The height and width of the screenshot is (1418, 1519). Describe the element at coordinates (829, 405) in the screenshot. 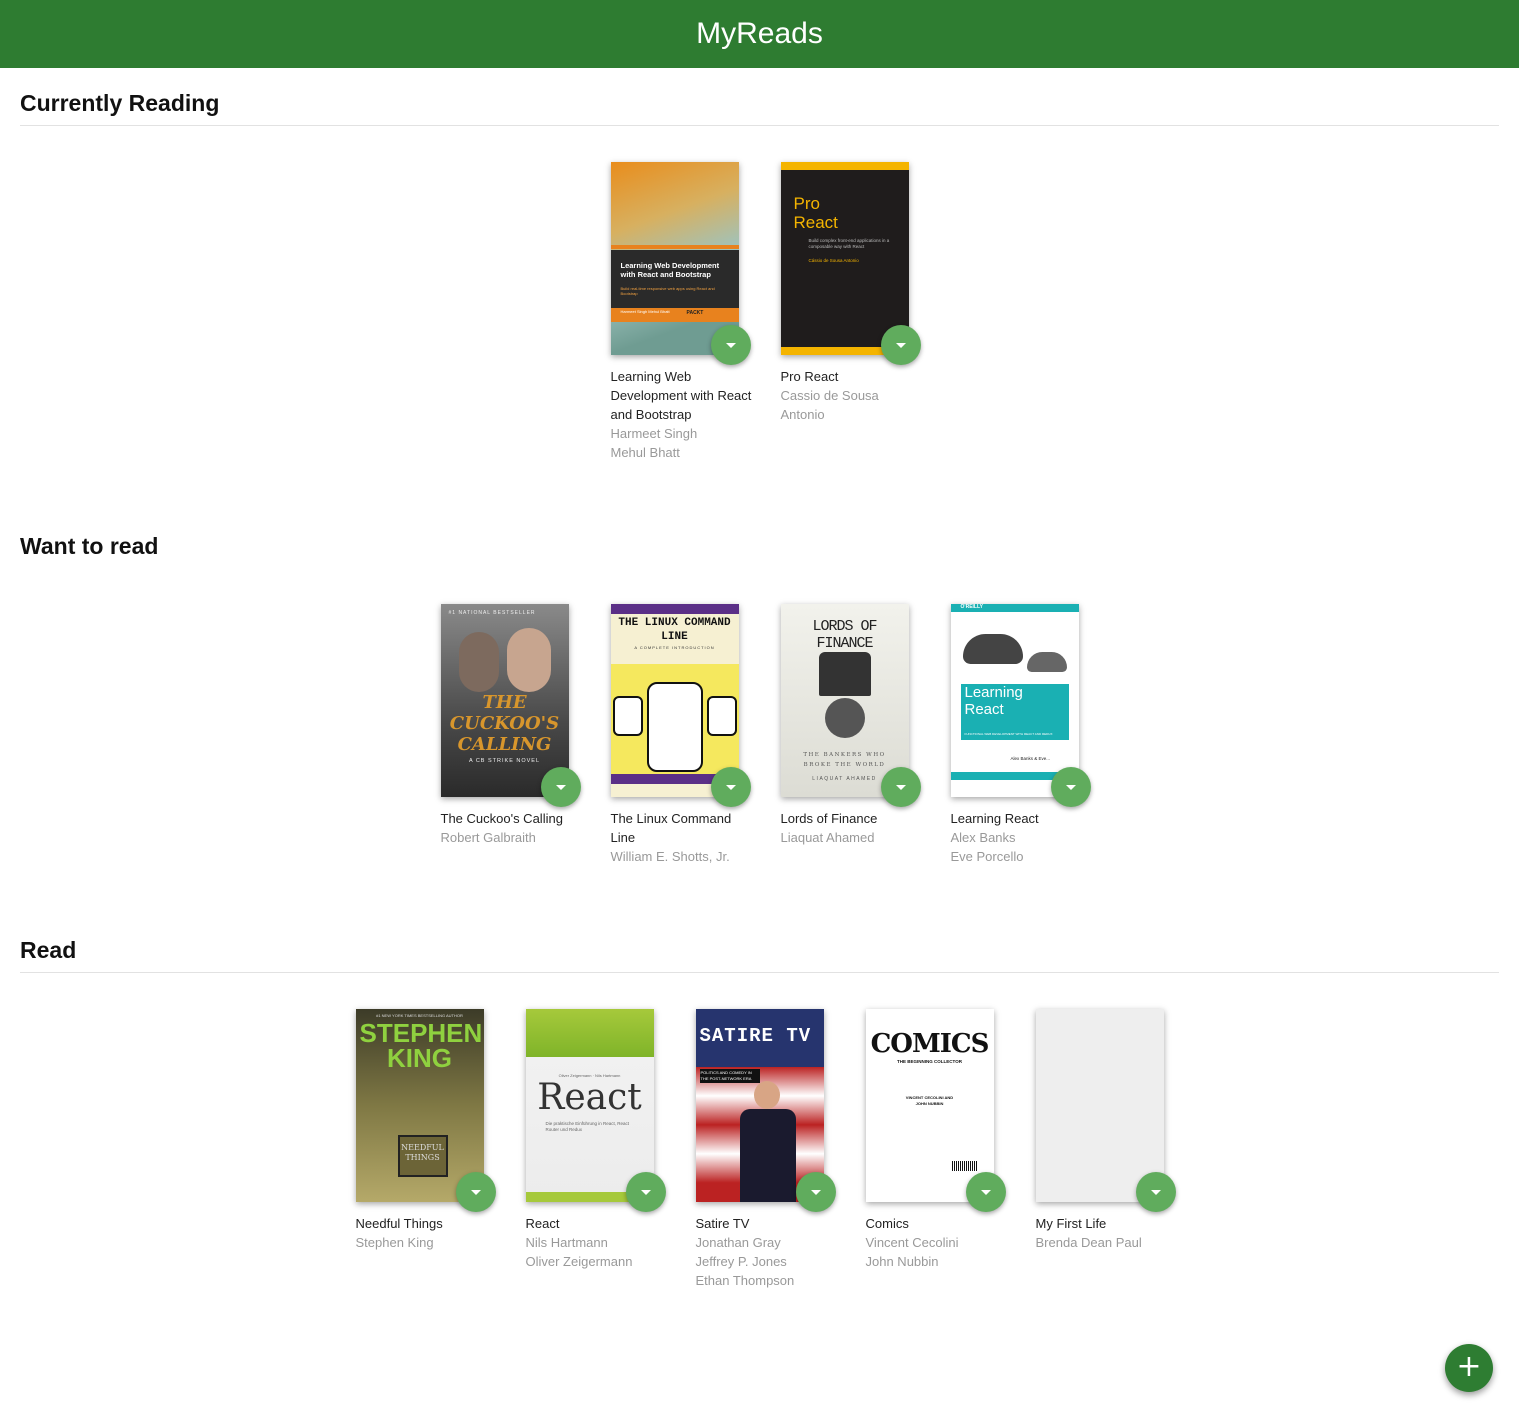

I see `book-author: Cassio de Sousa Antonio` at that location.